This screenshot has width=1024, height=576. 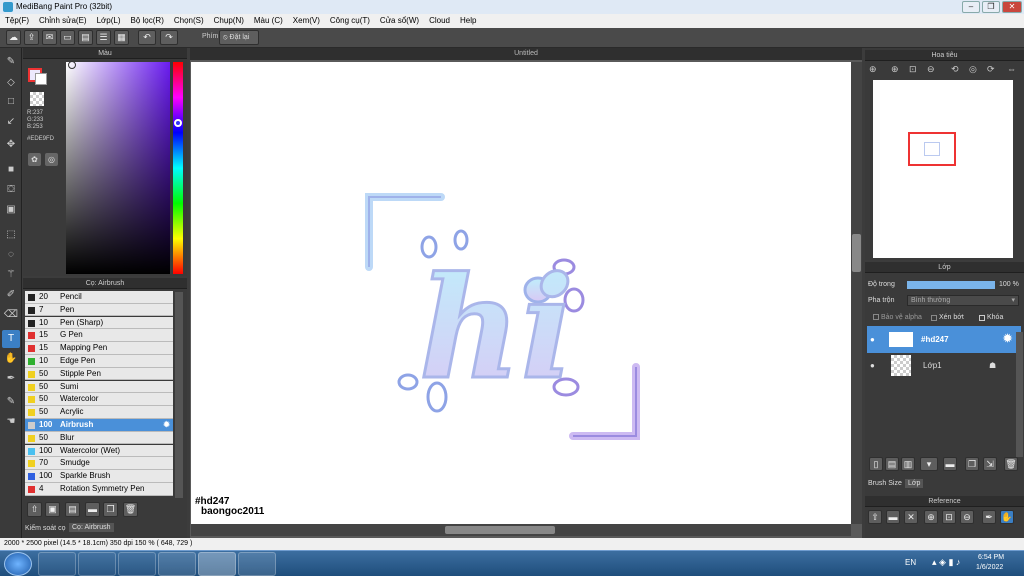 I want to click on new-layer-doc-icon: ▥, so click(x=908, y=464).